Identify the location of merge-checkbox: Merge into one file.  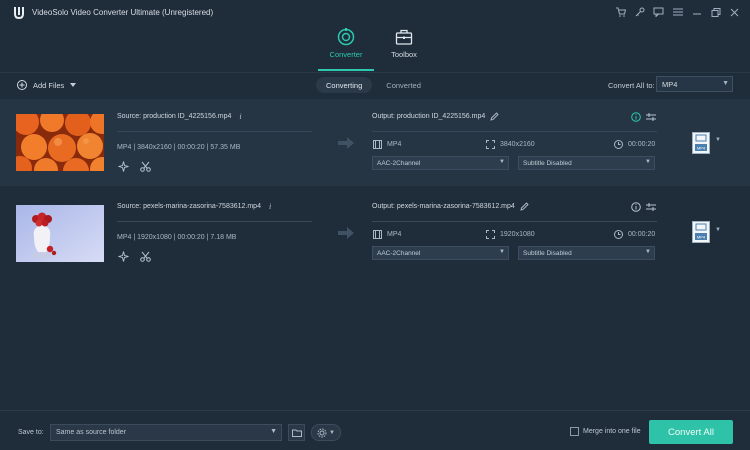
(605, 431).